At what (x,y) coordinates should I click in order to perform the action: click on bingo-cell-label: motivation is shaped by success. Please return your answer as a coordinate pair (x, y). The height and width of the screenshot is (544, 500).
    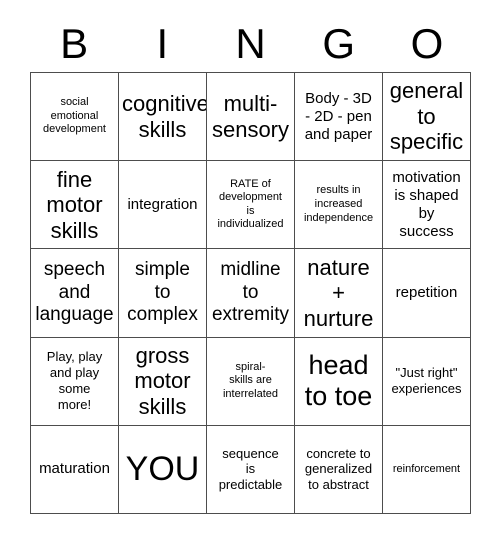
    Looking at the image, I should click on (426, 204).